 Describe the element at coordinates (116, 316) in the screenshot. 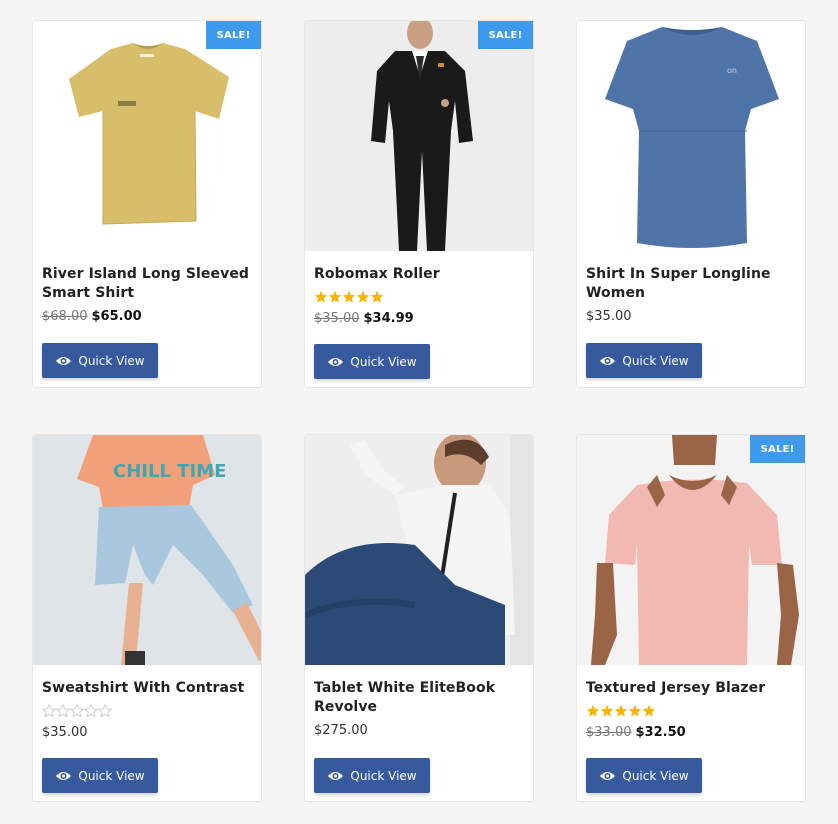

I see `sale-price: $65.00` at that location.